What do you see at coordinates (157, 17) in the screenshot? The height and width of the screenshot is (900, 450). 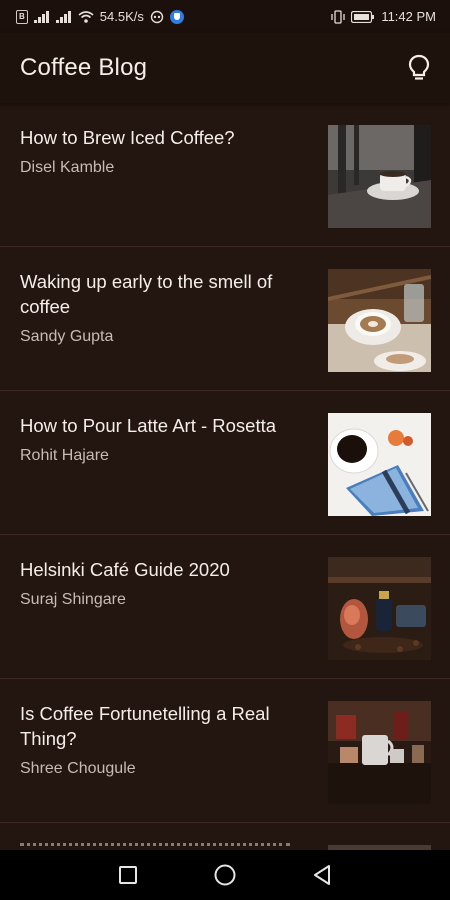 I see `gamepad-icon` at bounding box center [157, 17].